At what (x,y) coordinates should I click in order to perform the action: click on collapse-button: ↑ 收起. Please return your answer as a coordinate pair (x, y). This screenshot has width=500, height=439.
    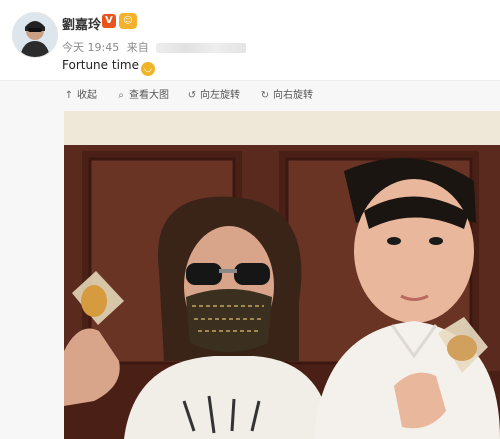
    Looking at the image, I should click on (80, 93).